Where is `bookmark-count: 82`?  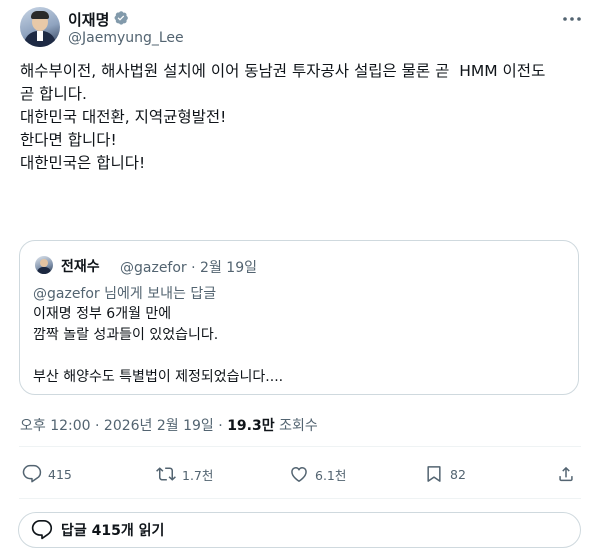
bookmark-count: 82 is located at coordinates (458, 474).